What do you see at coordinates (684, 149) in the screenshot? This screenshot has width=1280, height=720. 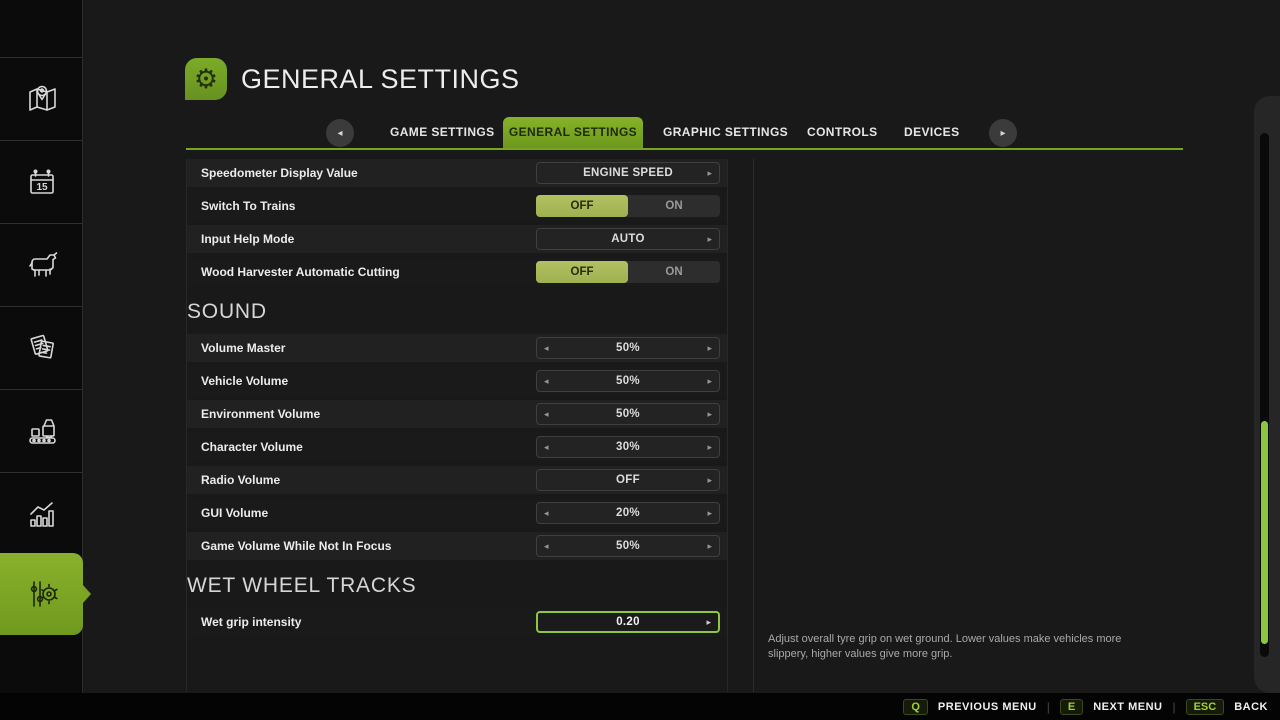 I see `tab-underline` at bounding box center [684, 149].